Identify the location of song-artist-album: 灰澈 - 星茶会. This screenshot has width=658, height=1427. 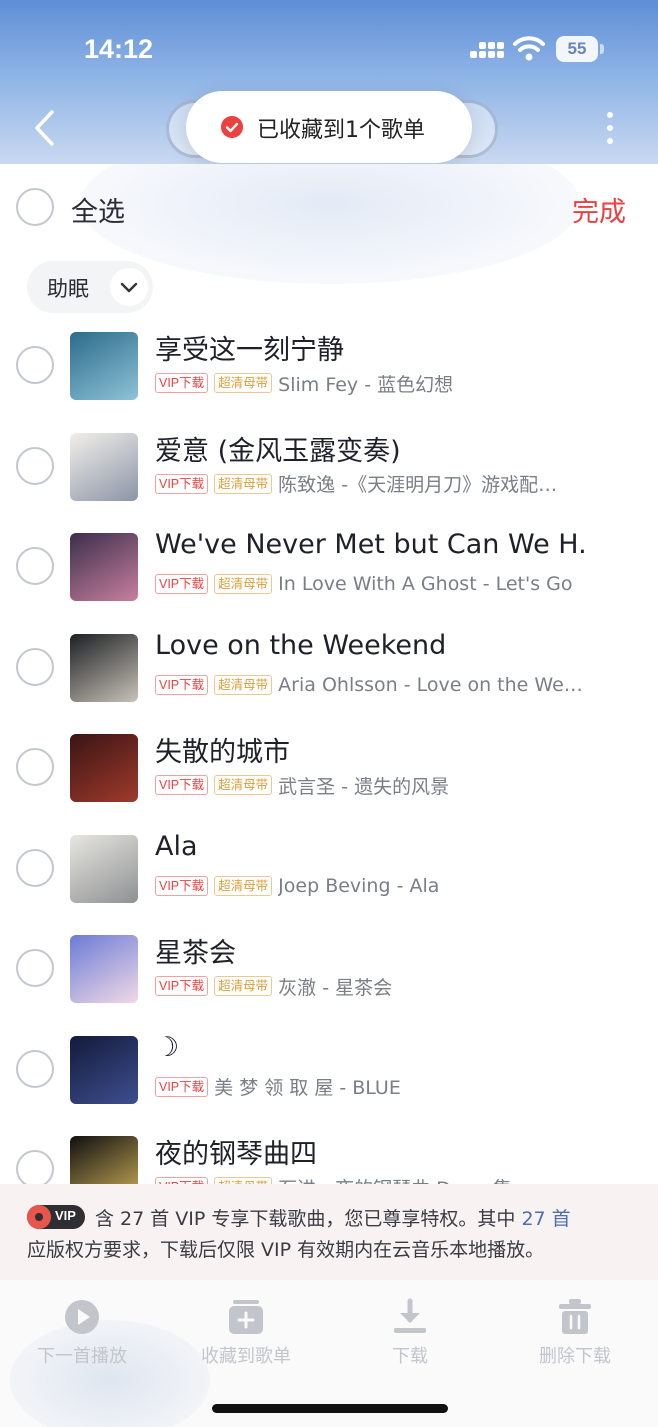
(335, 987).